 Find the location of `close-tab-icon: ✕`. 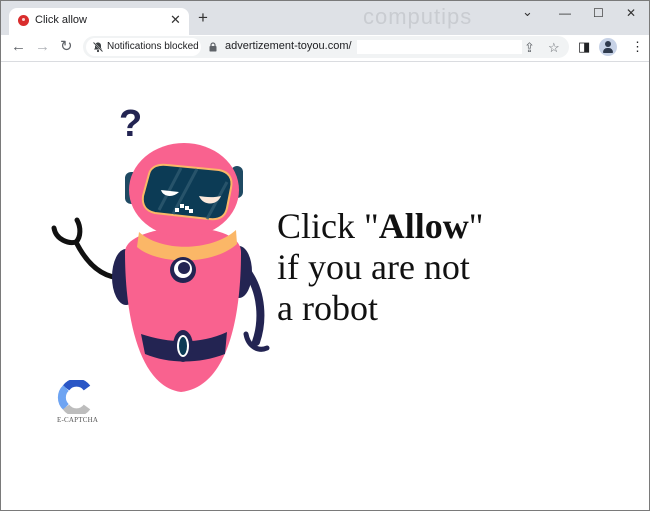

close-tab-icon: ✕ is located at coordinates (175, 20).